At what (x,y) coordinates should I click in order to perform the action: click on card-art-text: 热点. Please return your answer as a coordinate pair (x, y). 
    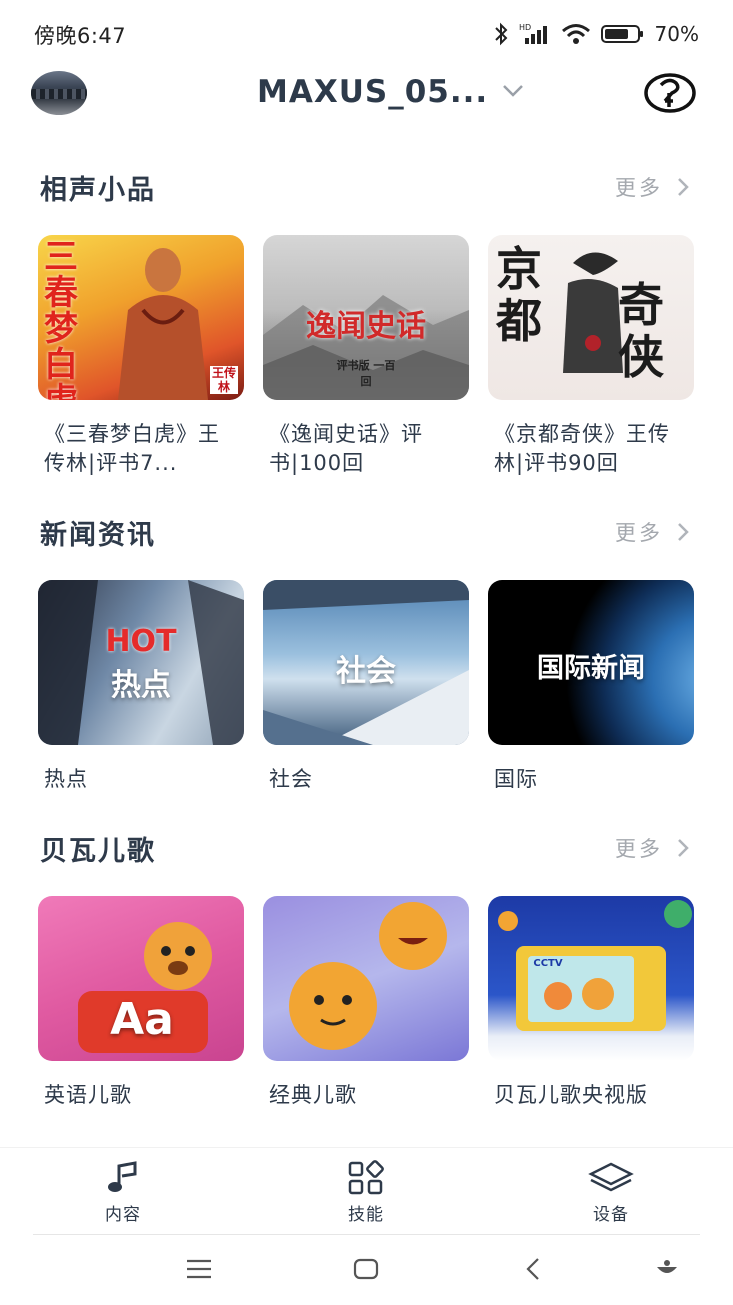
    Looking at the image, I should click on (141, 685).